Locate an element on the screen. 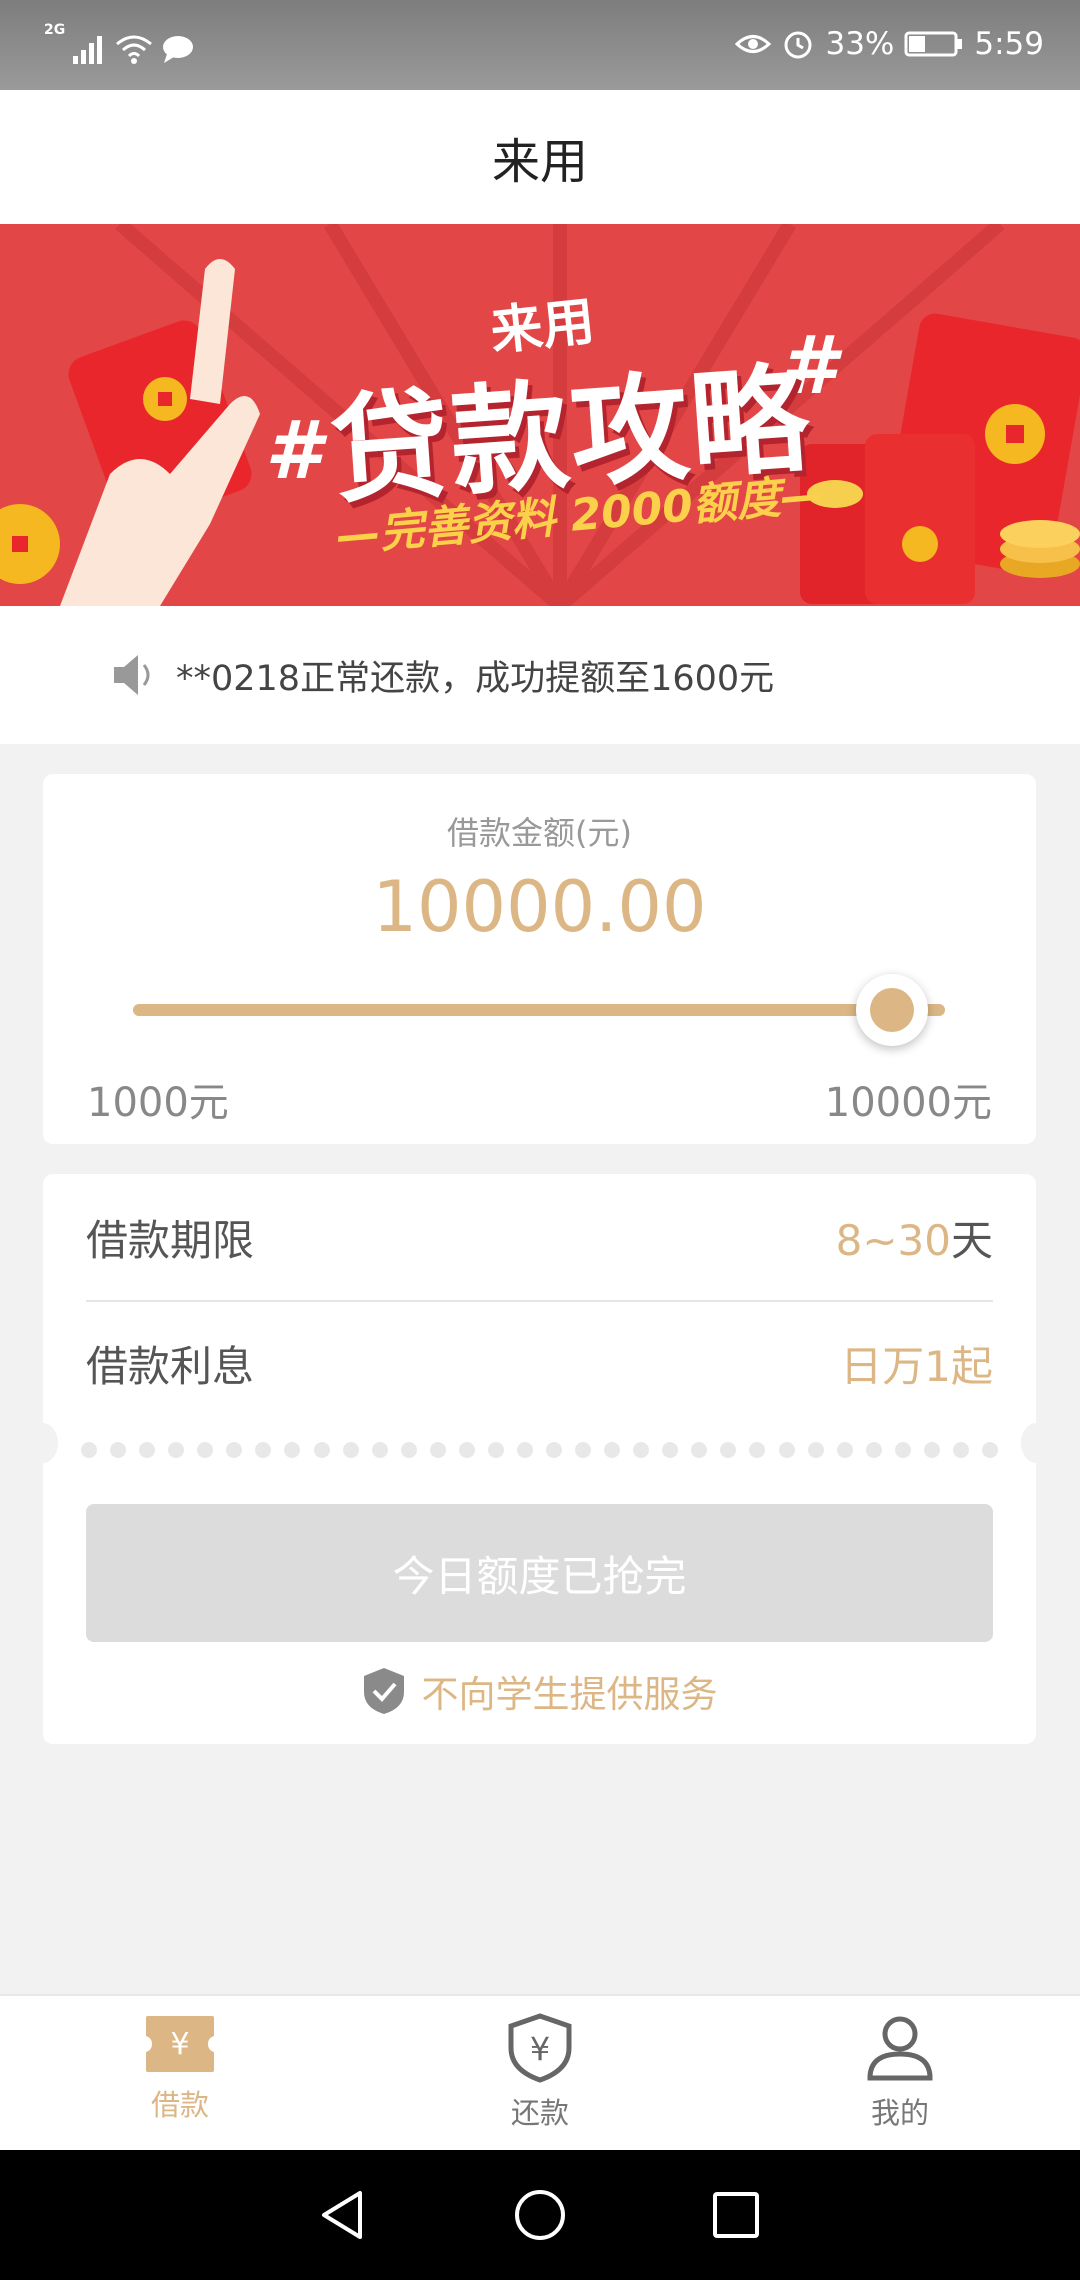 The image size is (1080, 2280). status-right: 33% 5:59 is located at coordinates (889, 44).